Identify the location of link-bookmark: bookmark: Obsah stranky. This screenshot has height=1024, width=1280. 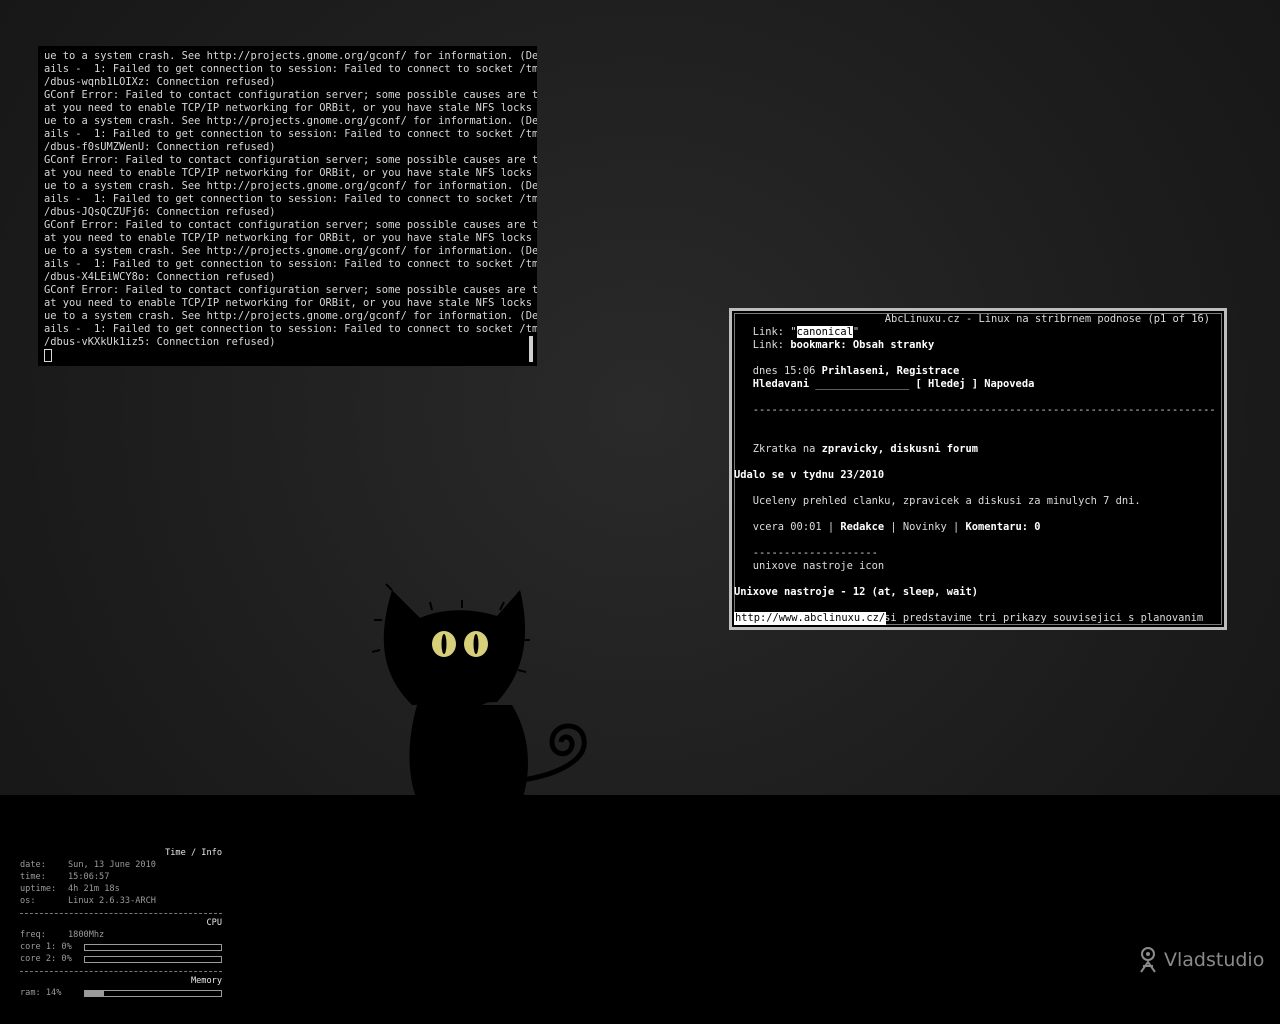
(862, 345).